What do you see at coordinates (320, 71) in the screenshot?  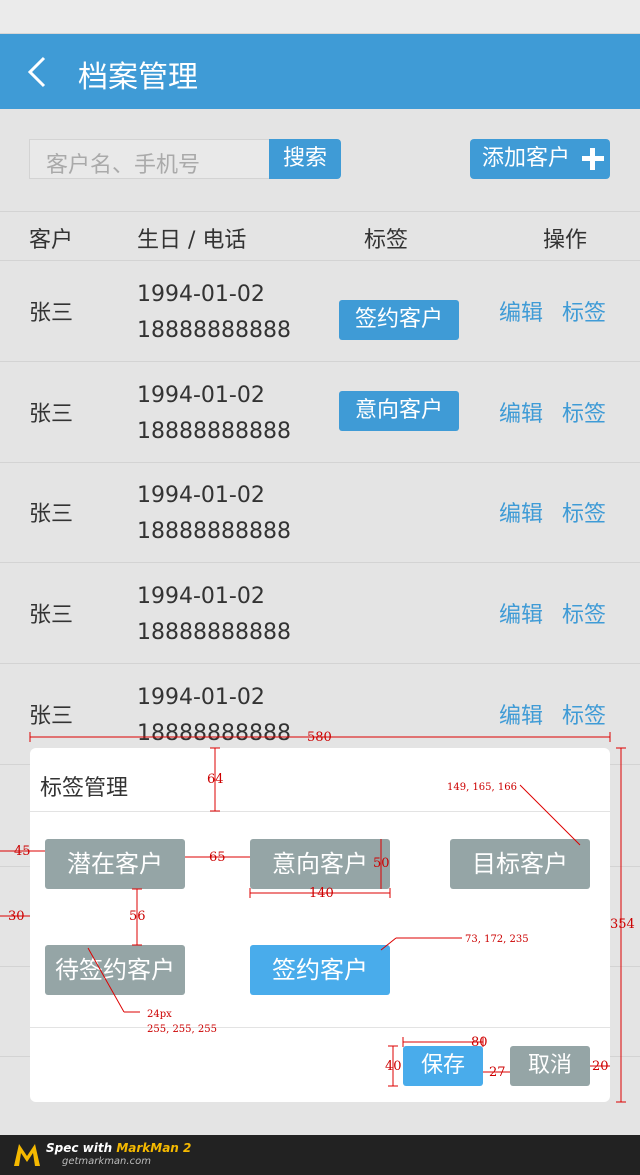 I see `top-bar: 档案管理` at bounding box center [320, 71].